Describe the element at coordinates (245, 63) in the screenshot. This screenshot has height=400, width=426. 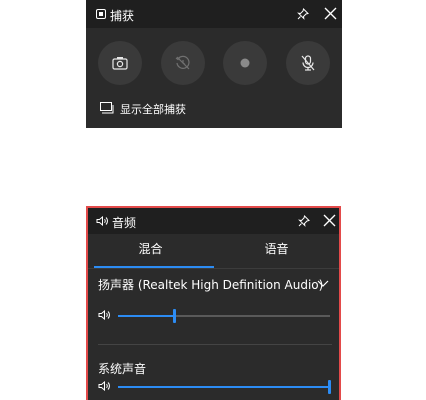
I see `record-button` at that location.